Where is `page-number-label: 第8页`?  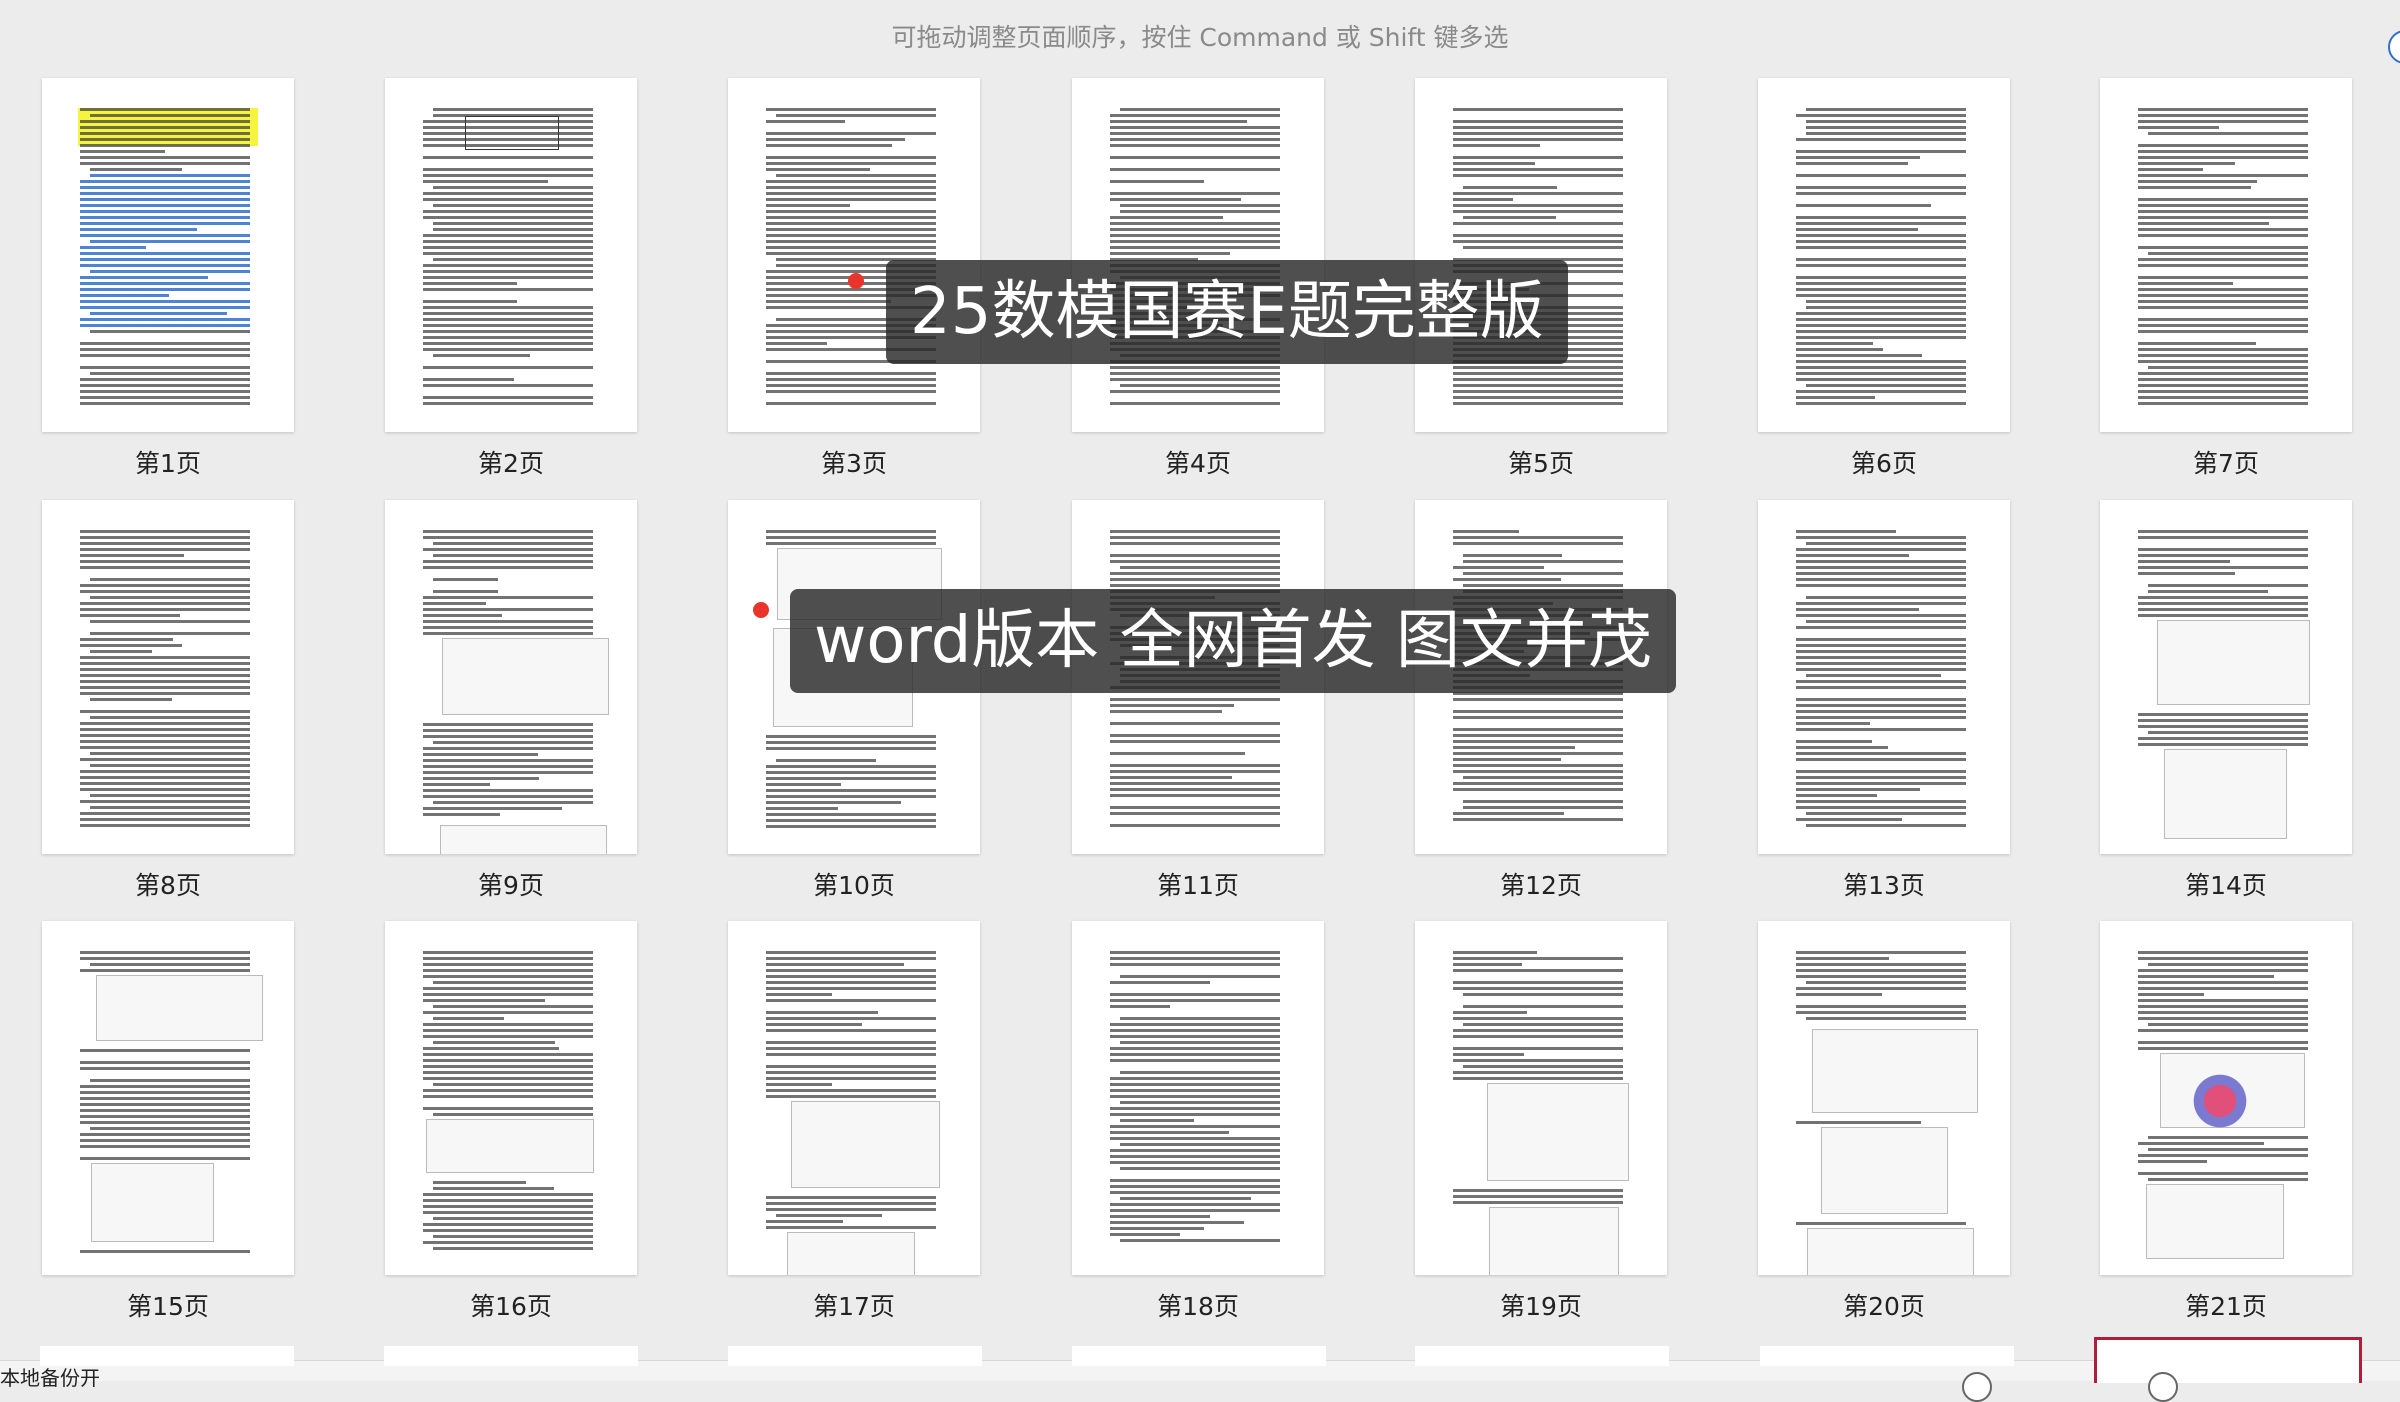 page-number-label: 第8页 is located at coordinates (168, 884).